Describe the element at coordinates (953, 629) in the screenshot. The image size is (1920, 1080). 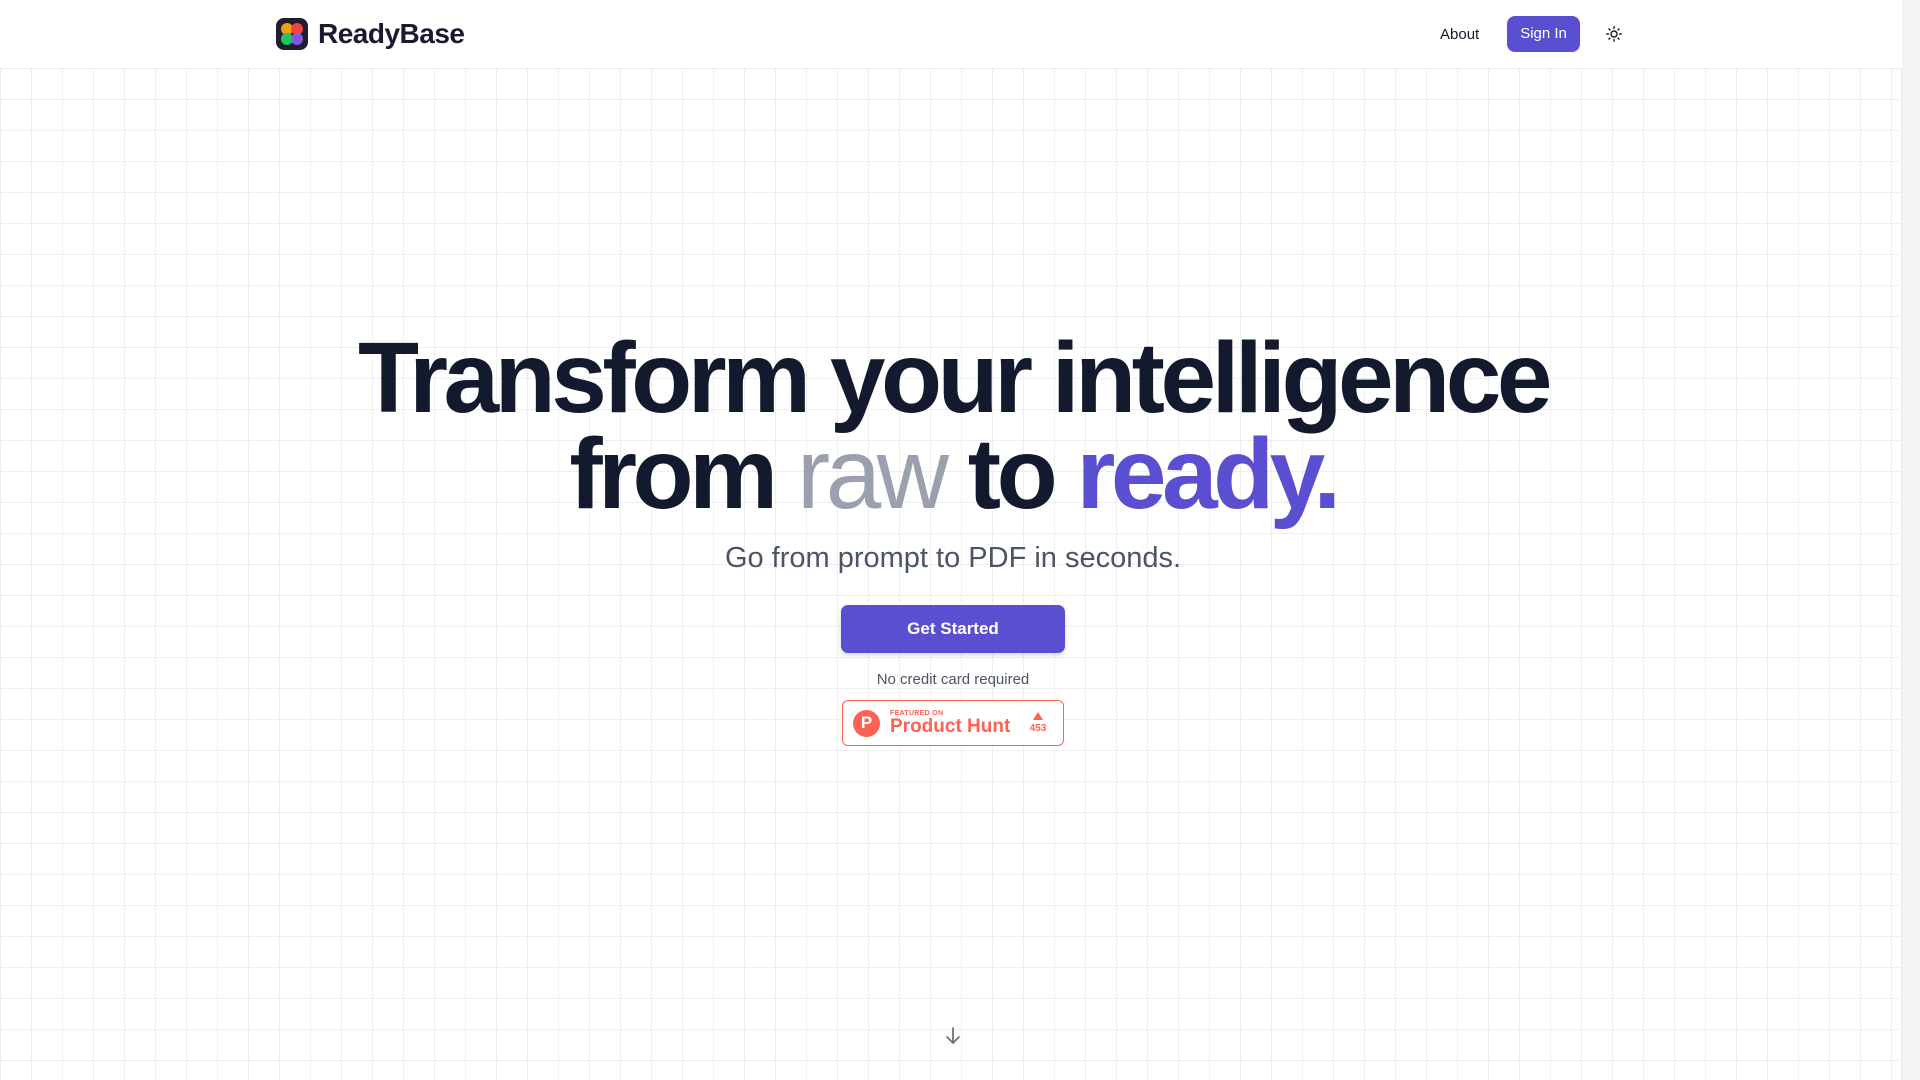
I see `get-started-button: Get Started` at that location.